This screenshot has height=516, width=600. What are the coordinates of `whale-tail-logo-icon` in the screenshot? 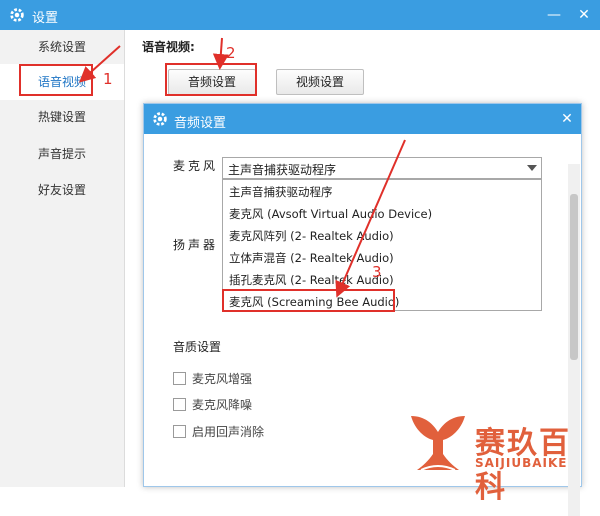 It's located at (438, 443).